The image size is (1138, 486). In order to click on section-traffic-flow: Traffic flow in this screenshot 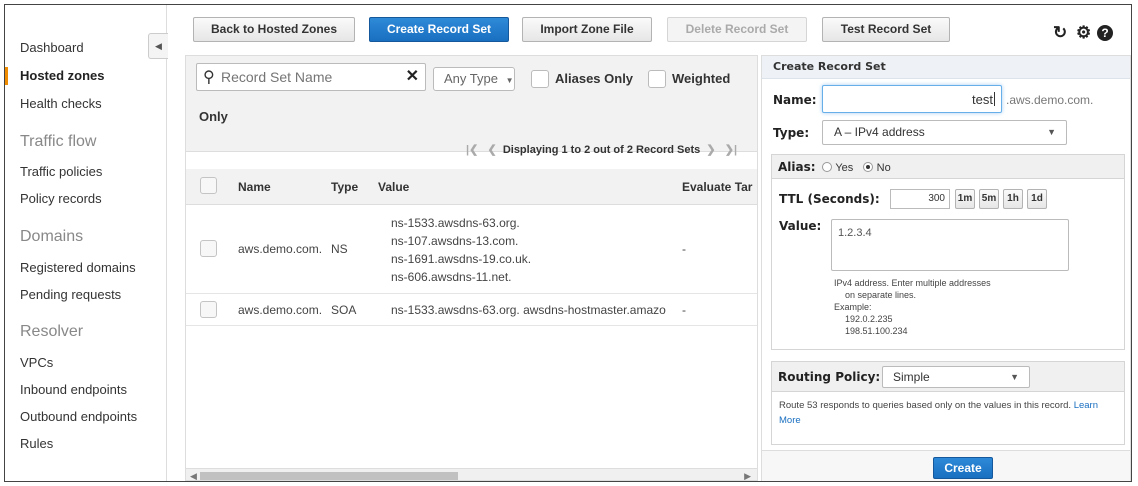, I will do `click(58, 141)`.